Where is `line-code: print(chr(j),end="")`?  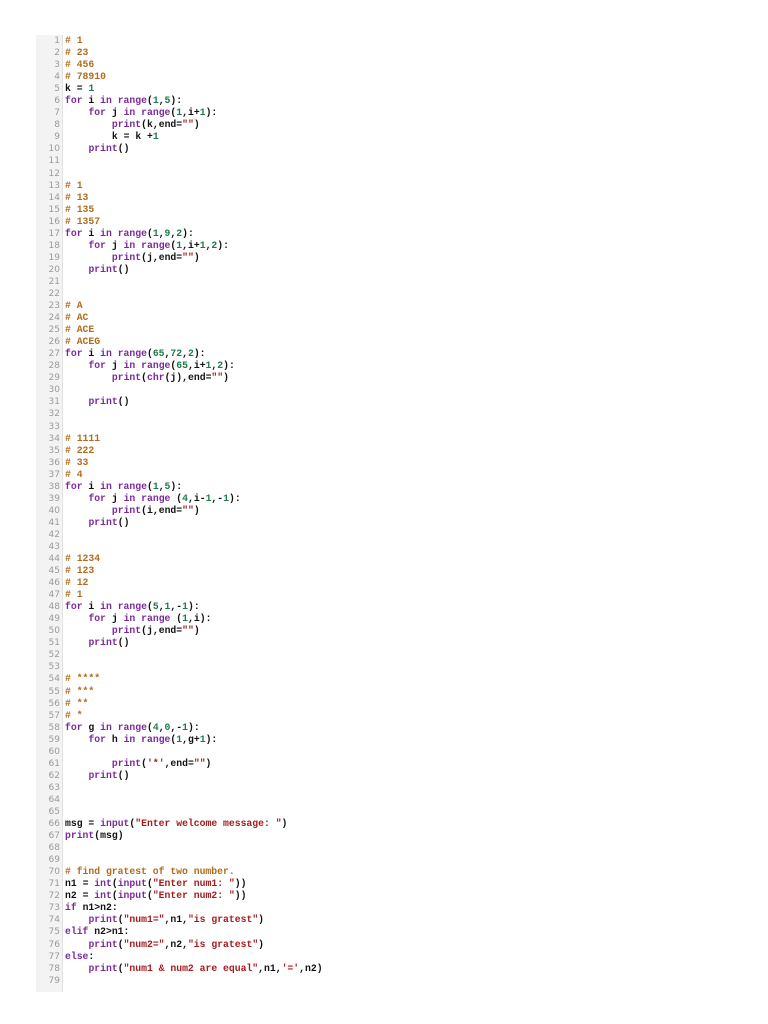
line-code: print(chr(j),end="") is located at coordinates (147, 378).